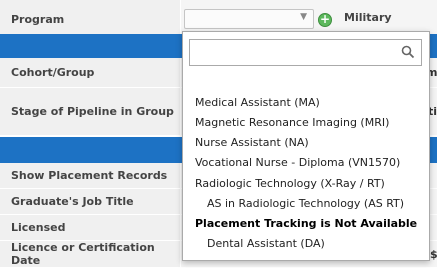 The width and height of the screenshot is (437, 268). I want to click on chevron-down-icon: ▼, so click(303, 17).